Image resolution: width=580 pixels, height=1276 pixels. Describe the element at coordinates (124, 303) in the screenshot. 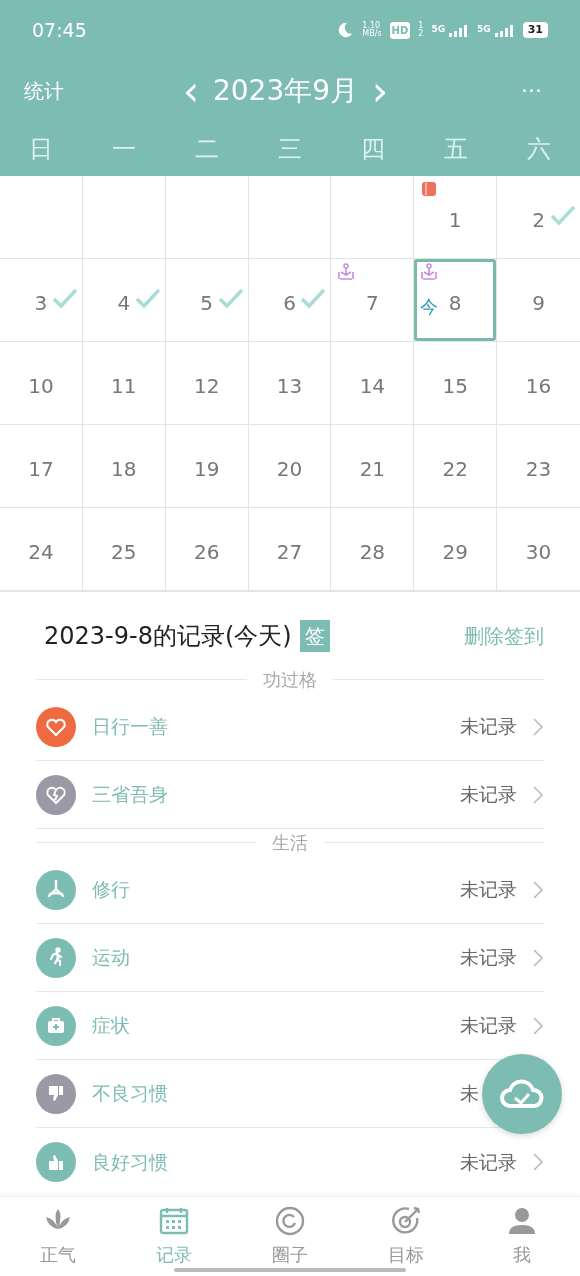

I see `day-number: 4` at that location.